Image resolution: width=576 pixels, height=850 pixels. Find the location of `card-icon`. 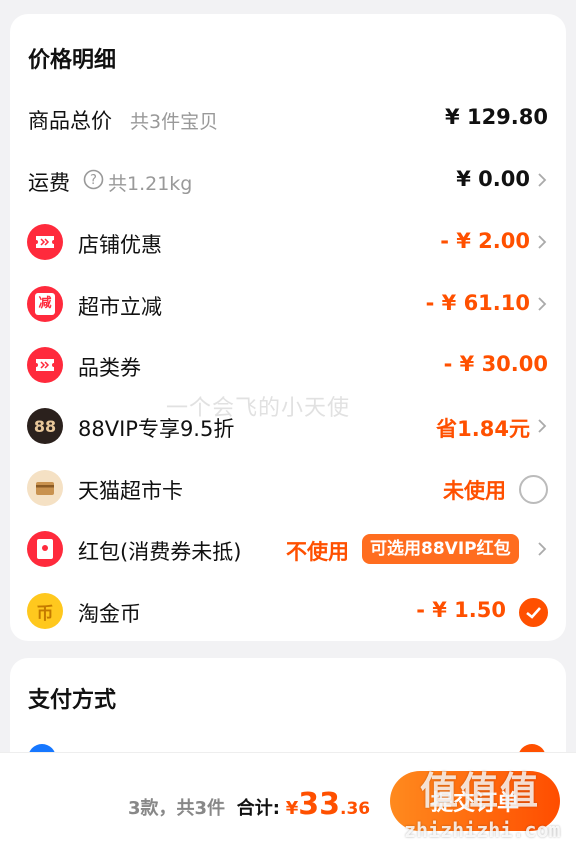

card-icon is located at coordinates (45, 488).